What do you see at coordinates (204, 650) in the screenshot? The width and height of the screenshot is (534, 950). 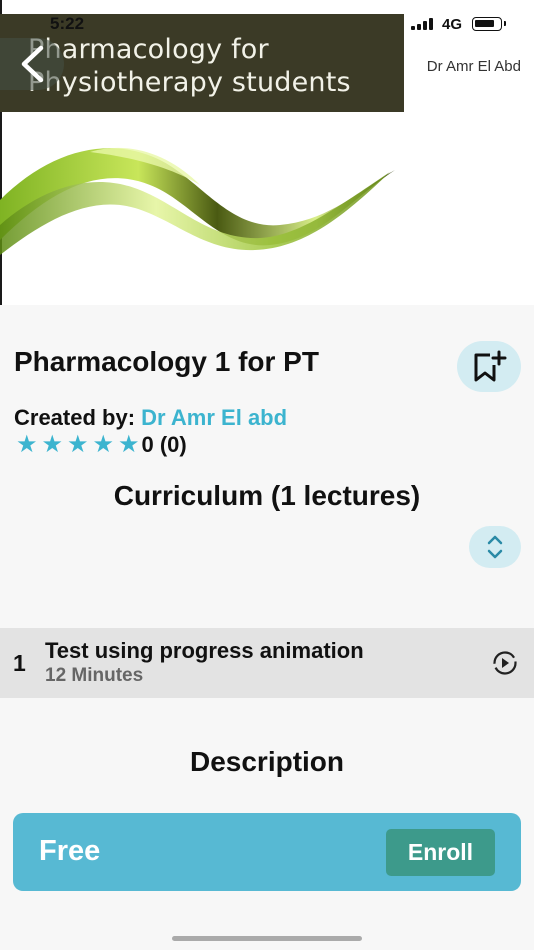 I see `lecture-title: Test using progress animation` at bounding box center [204, 650].